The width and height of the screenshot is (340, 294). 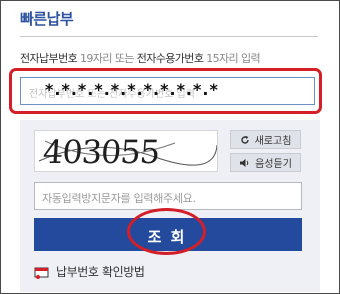 I want to click on speaker-icon, so click(x=244, y=162).